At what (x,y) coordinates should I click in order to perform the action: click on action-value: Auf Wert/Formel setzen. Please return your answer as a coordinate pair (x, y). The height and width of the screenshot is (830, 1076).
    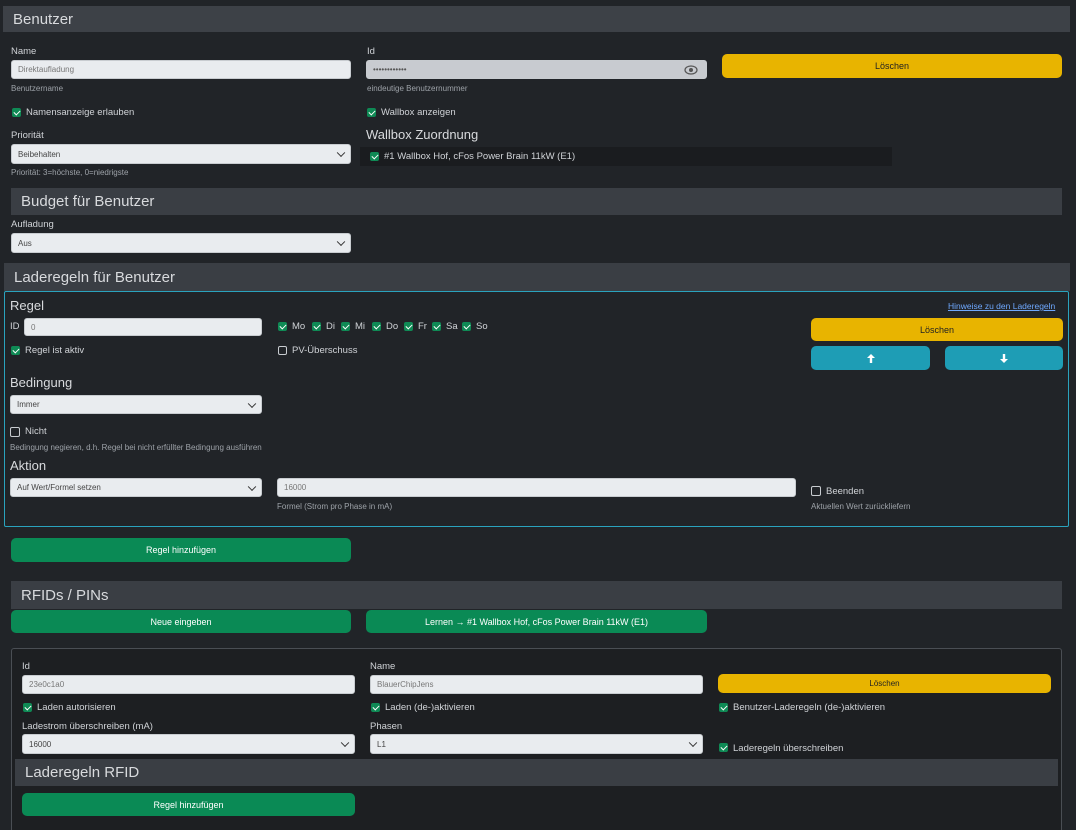
    Looking at the image, I should click on (59, 487).